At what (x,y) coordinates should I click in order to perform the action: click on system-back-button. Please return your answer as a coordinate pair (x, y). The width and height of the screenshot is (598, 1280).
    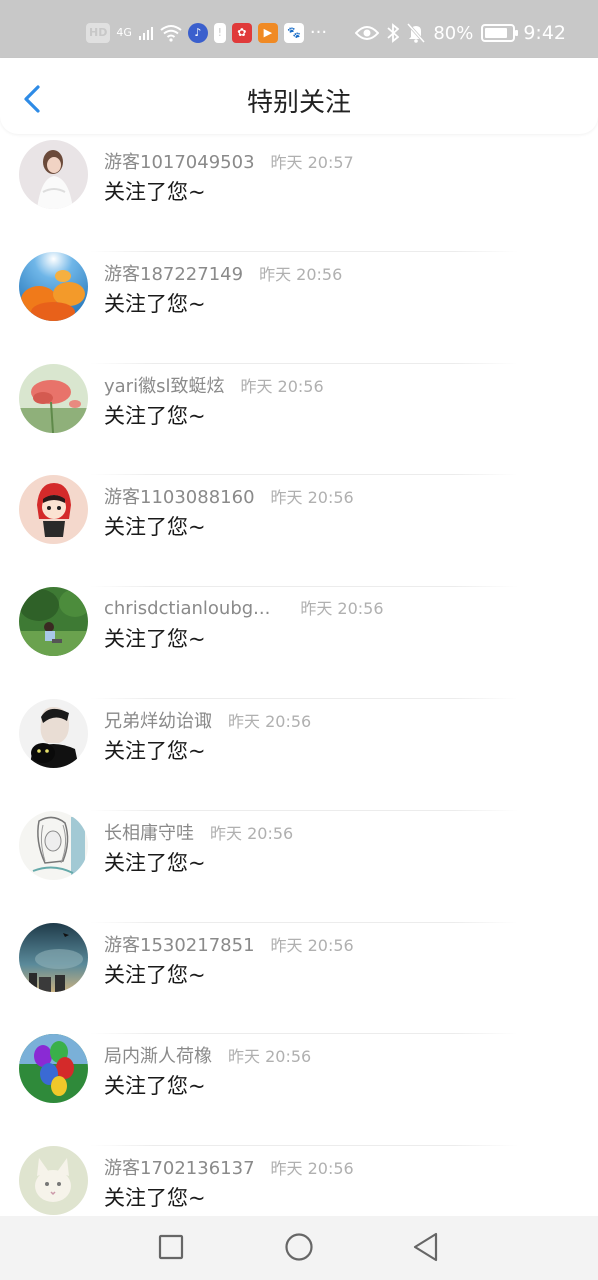
    Looking at the image, I should click on (426, 1248).